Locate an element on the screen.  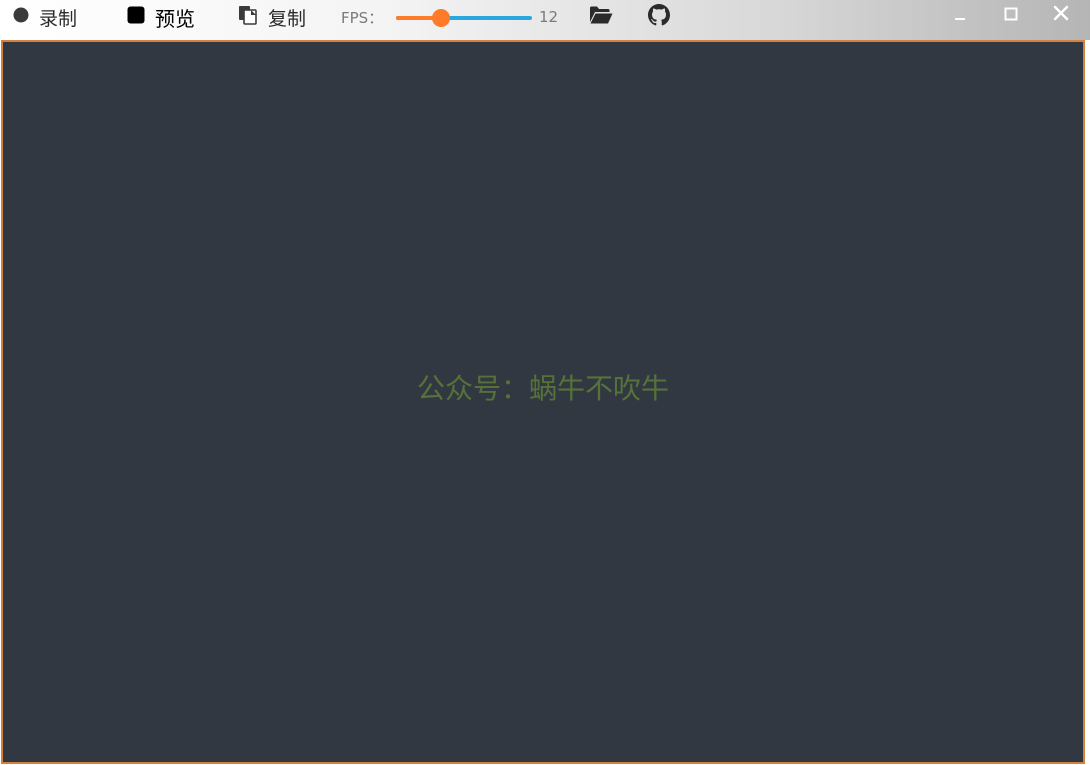
folder-open-icon is located at coordinates (601, 17).